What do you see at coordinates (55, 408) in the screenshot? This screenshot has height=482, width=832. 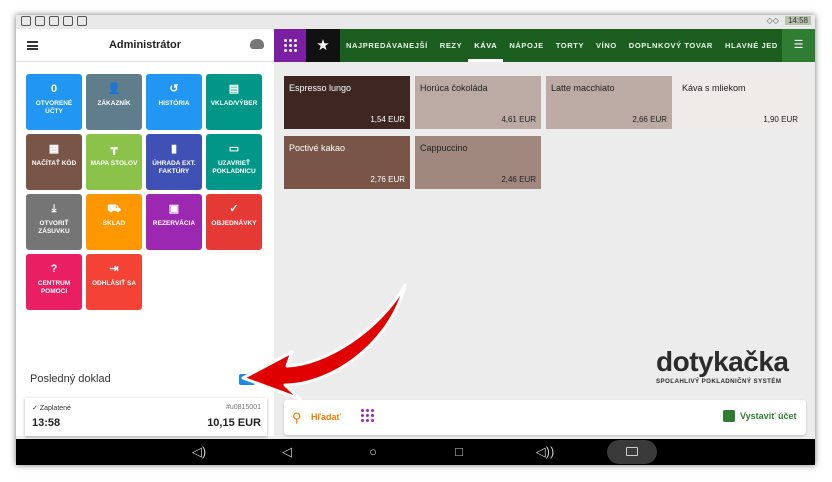 I see `doc-status-label: Zaplatené` at bounding box center [55, 408].